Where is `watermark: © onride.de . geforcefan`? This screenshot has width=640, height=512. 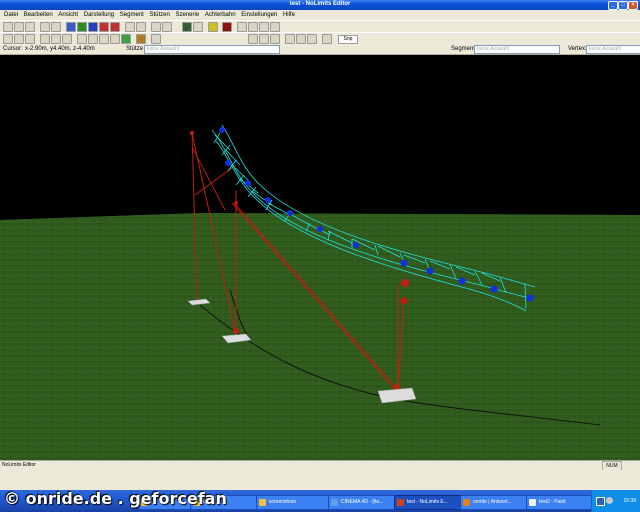
watermark: © onride.de . geforcefan is located at coordinates (115, 498).